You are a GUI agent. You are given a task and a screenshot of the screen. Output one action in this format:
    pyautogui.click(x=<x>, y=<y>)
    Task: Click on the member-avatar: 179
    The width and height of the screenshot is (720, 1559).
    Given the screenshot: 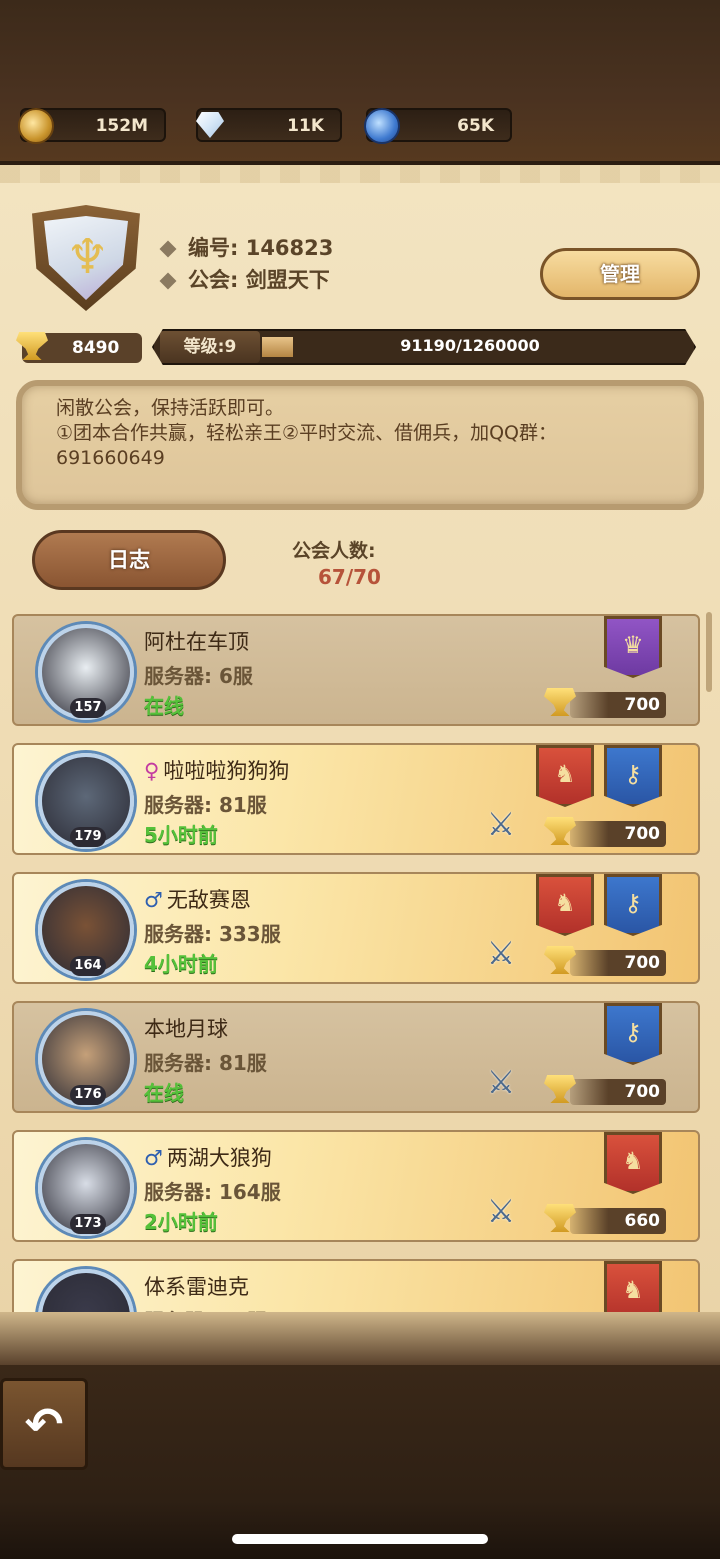 What is the action you would take?
    pyautogui.click(x=86, y=801)
    